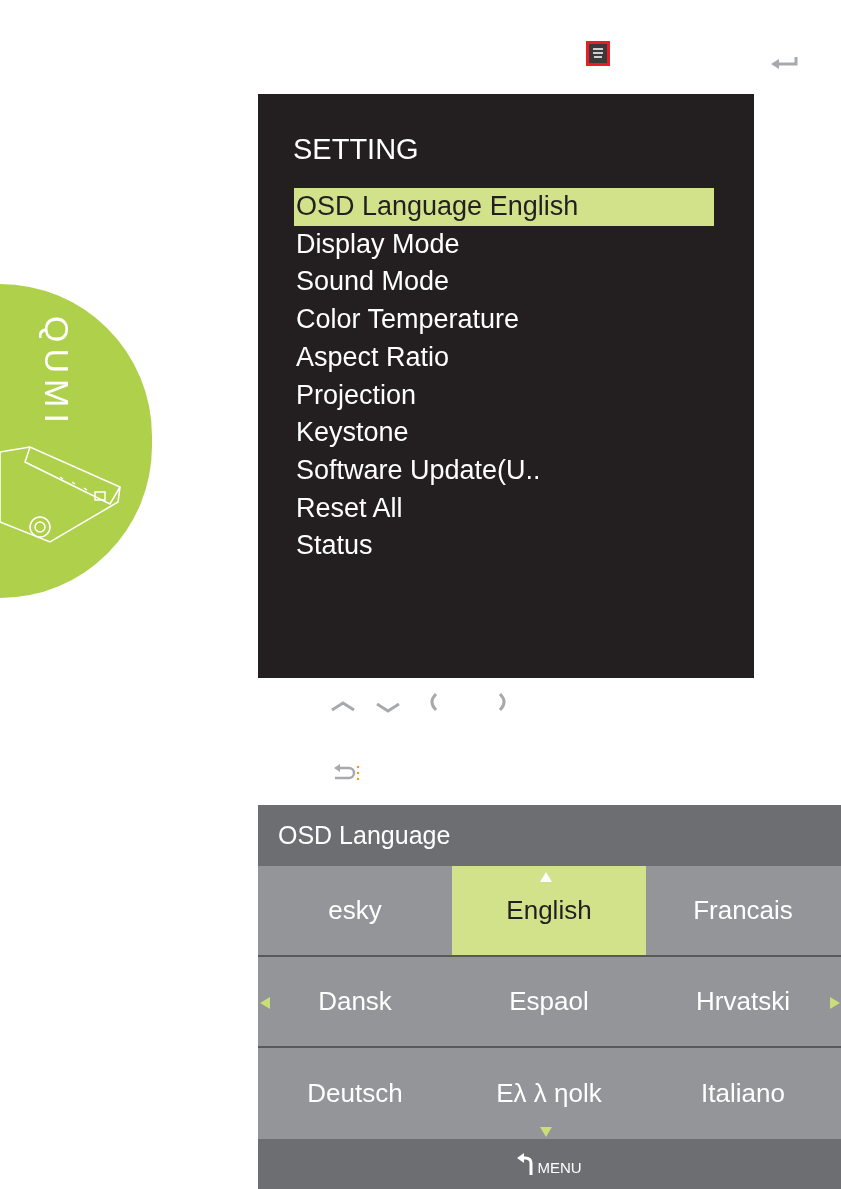 This screenshot has width=841, height=1189. I want to click on enter-icon, so click(785, 64).